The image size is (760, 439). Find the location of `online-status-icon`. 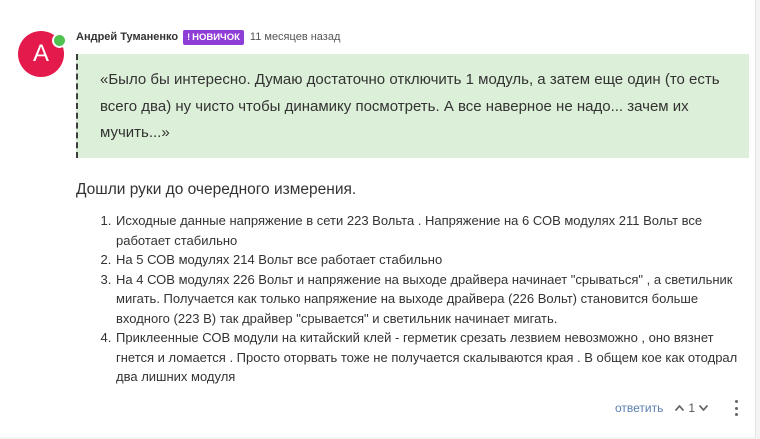

online-status-icon is located at coordinates (59, 40).